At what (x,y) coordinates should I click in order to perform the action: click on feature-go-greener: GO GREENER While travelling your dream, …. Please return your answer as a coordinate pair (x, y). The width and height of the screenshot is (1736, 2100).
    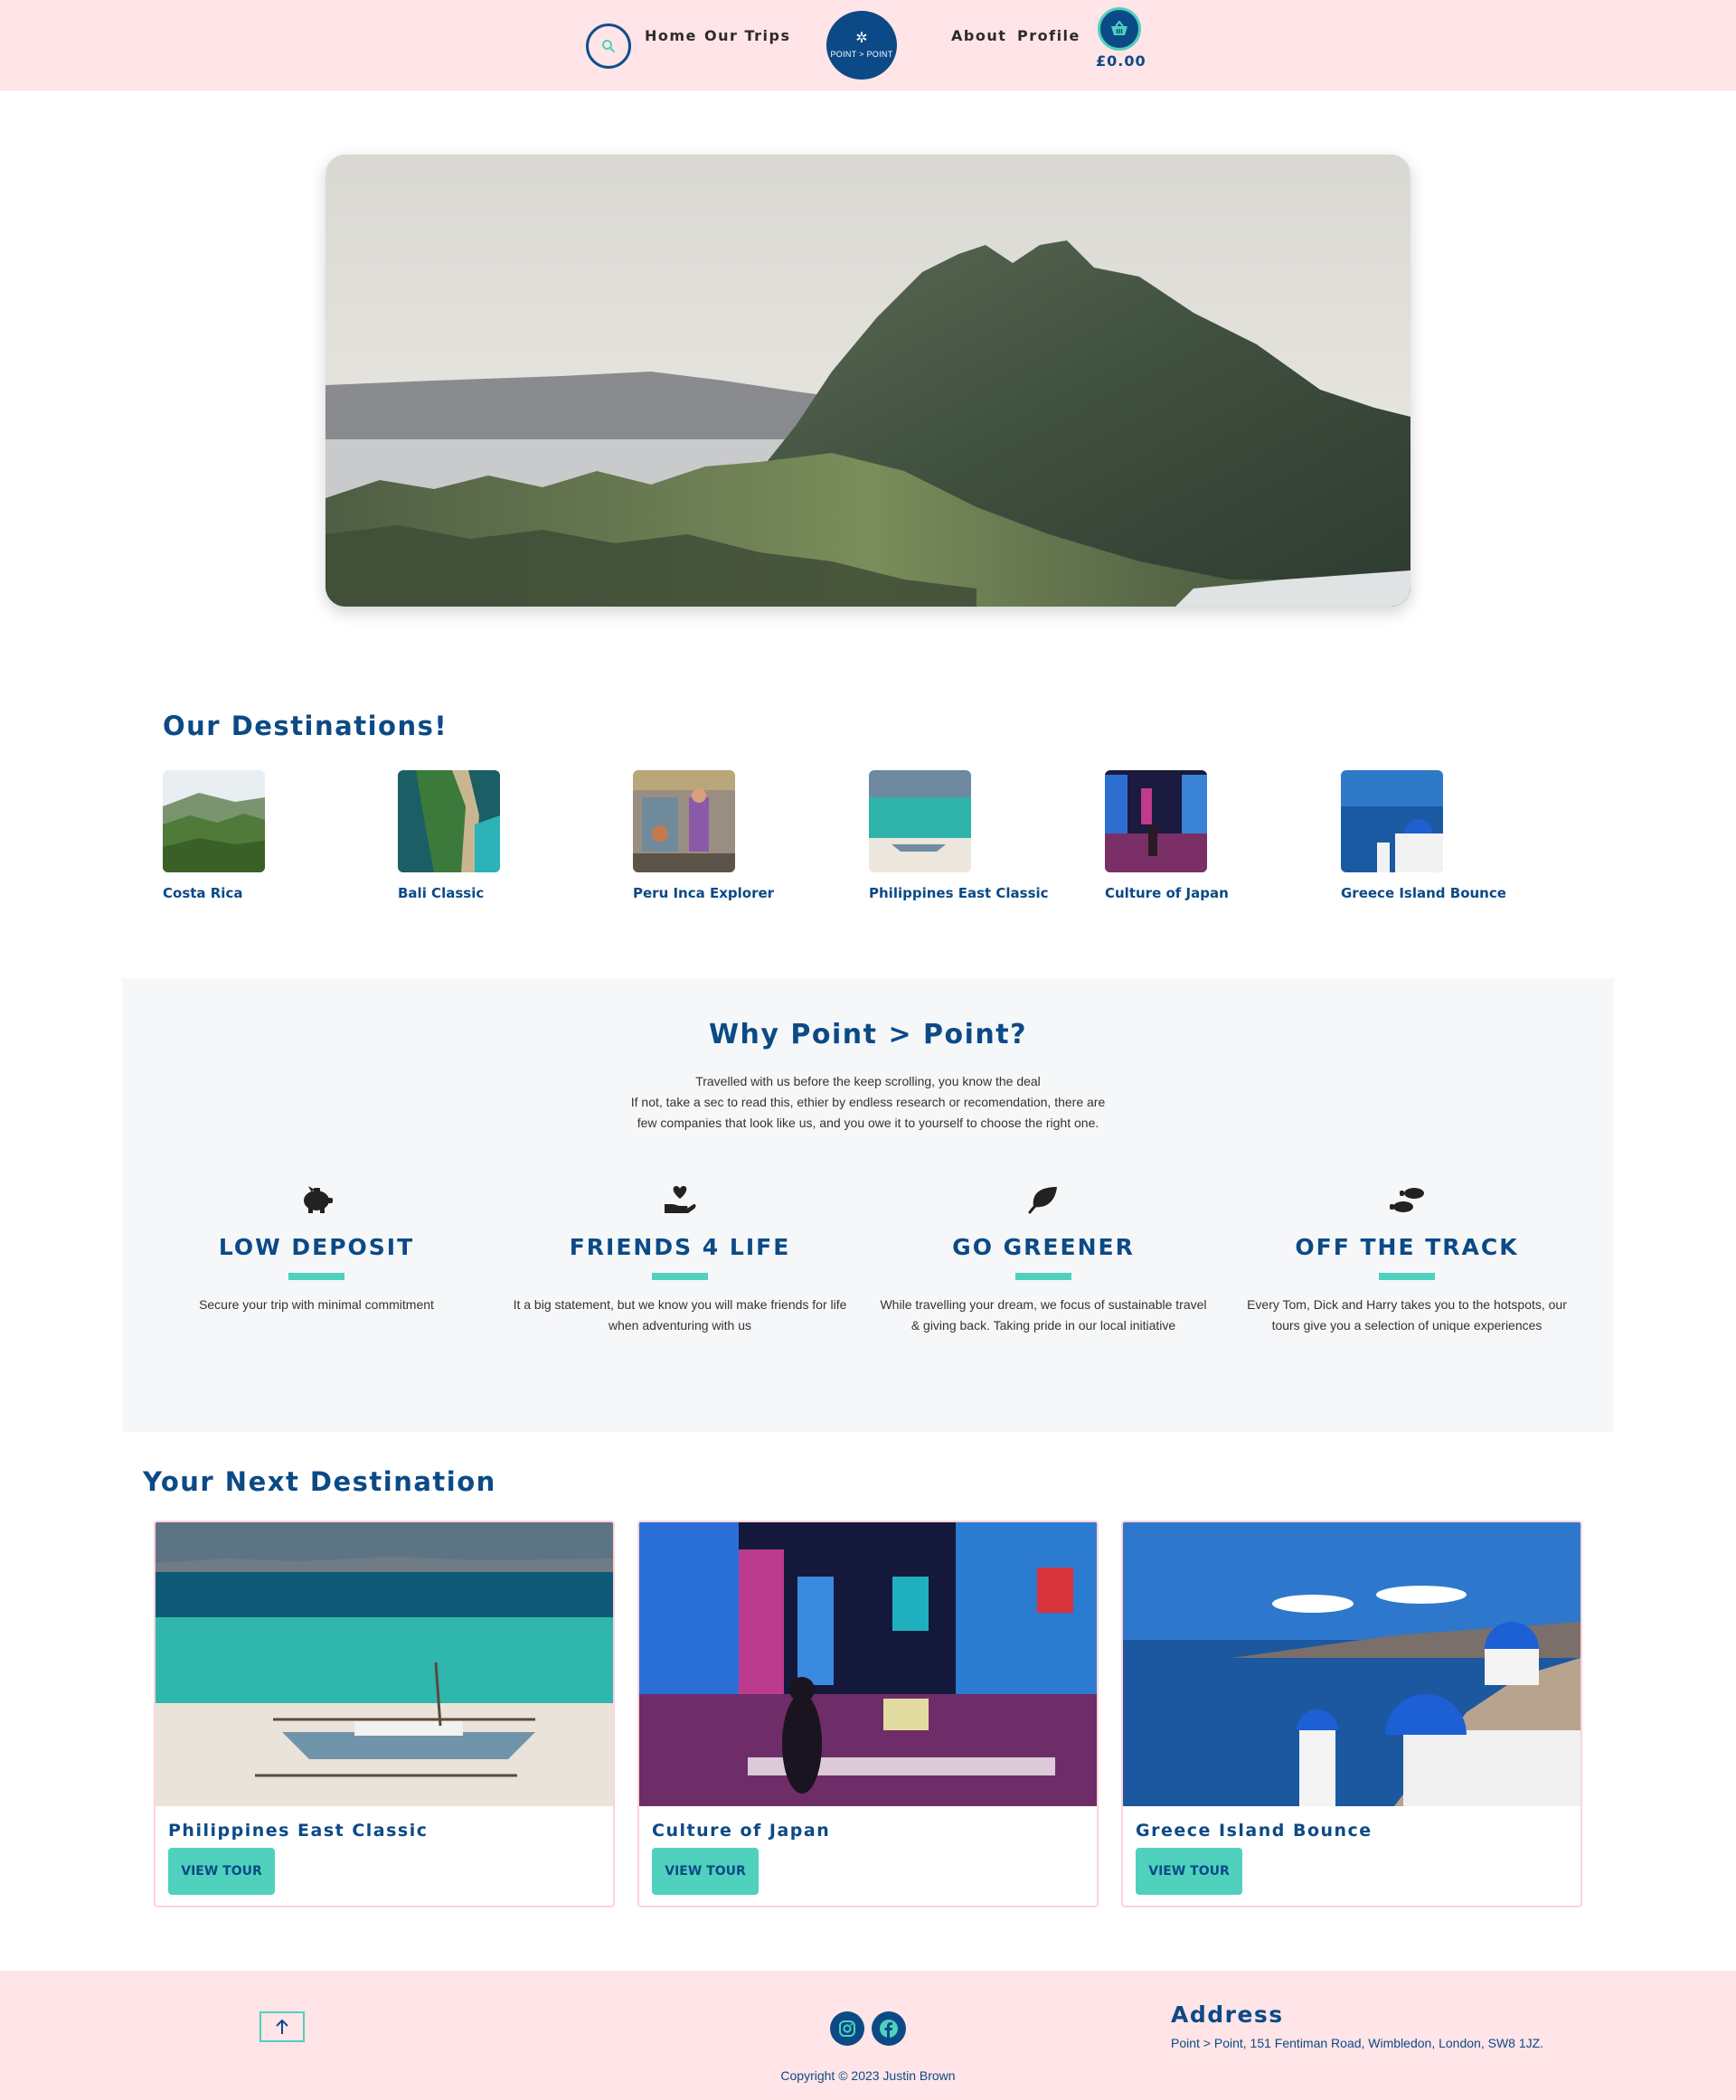
    Looking at the image, I should click on (1044, 1259).